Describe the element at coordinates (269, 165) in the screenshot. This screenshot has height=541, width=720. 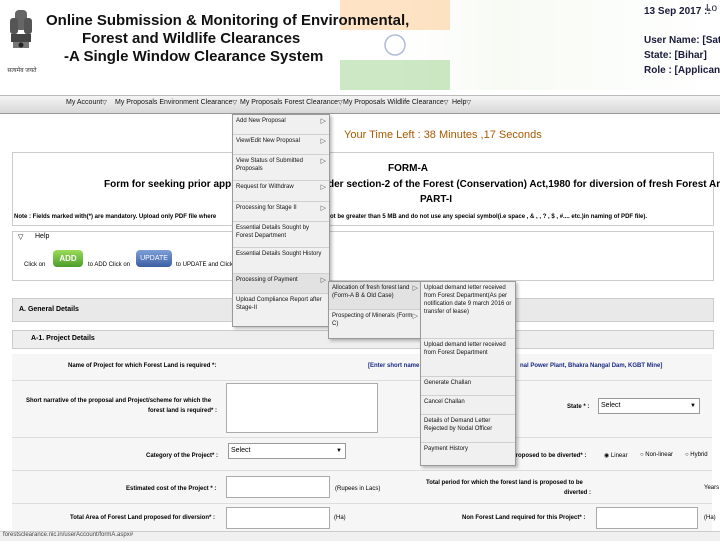
I see `menu-item-label: View Status of Submitted Proposals` at that location.